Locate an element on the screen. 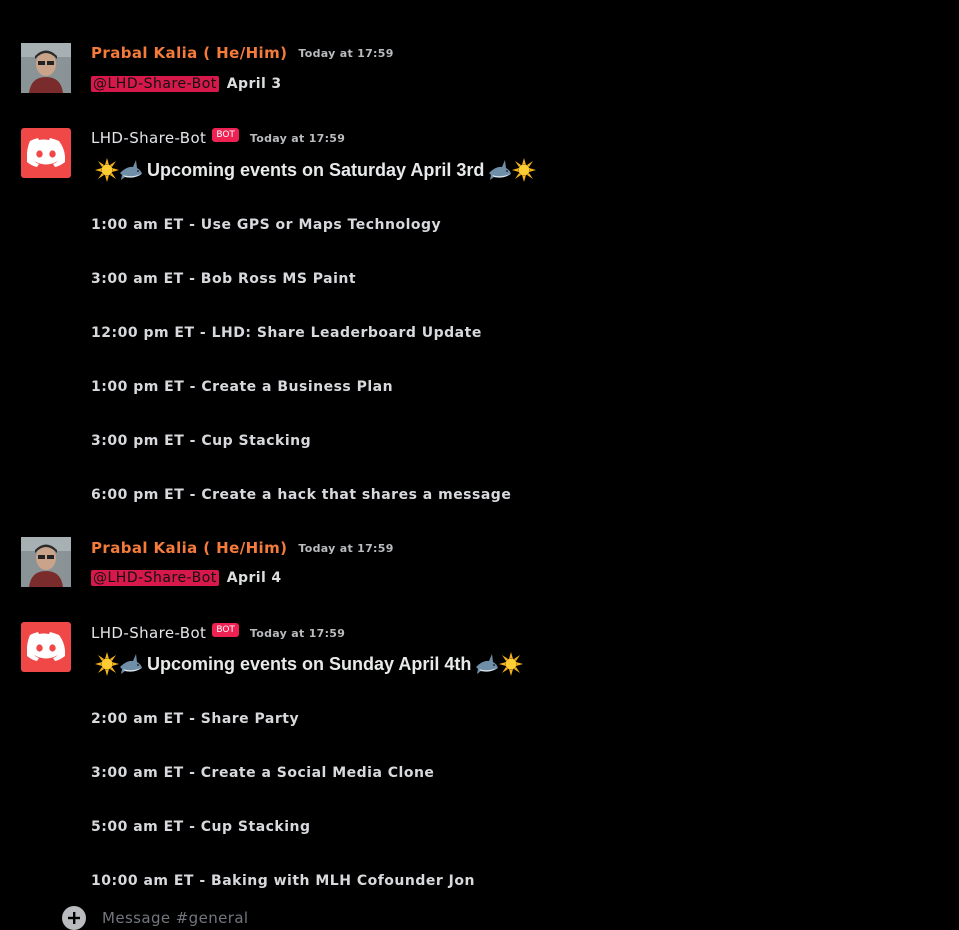 The height and width of the screenshot is (930, 959). message-content: @LHD-Share-Bot April 4 is located at coordinates (186, 578).